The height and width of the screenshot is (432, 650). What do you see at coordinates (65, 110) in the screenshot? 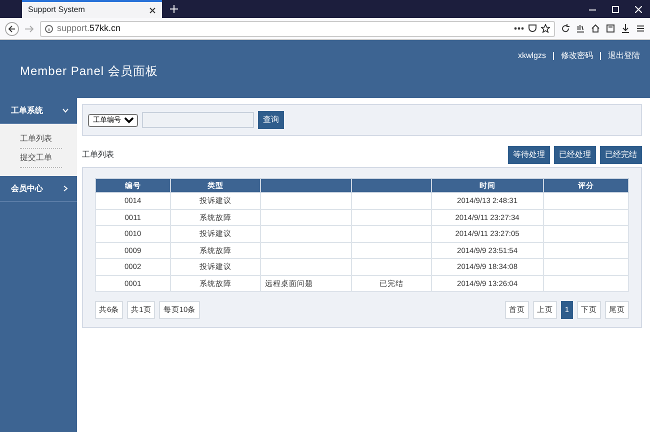
I see `chevron-down-icon` at bounding box center [65, 110].